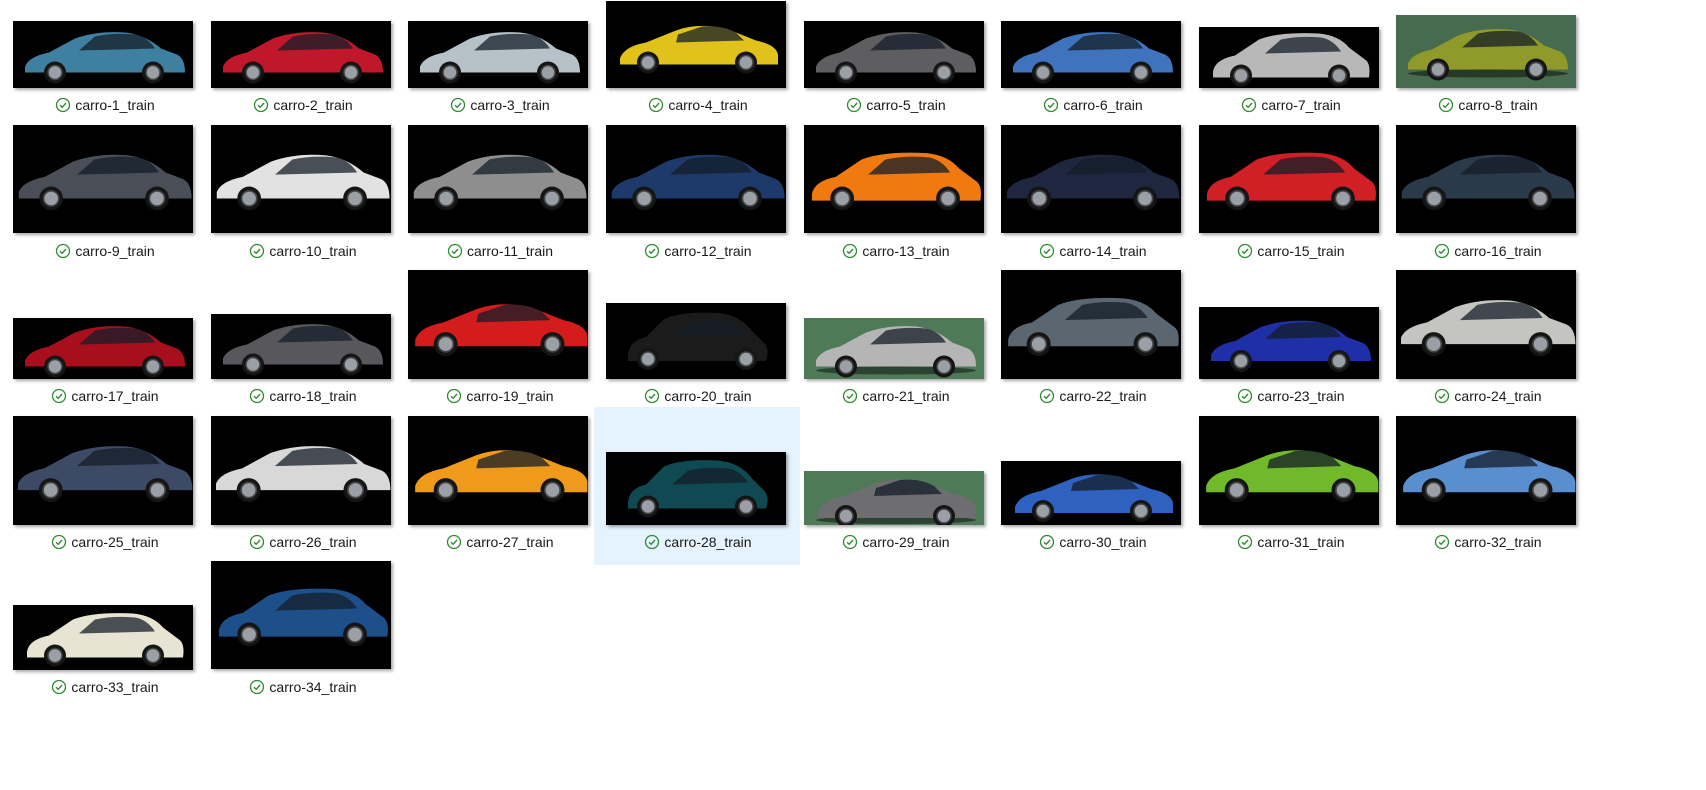 The image size is (1706, 790). I want to click on file-item: carro-23_train, so click(1290, 340).